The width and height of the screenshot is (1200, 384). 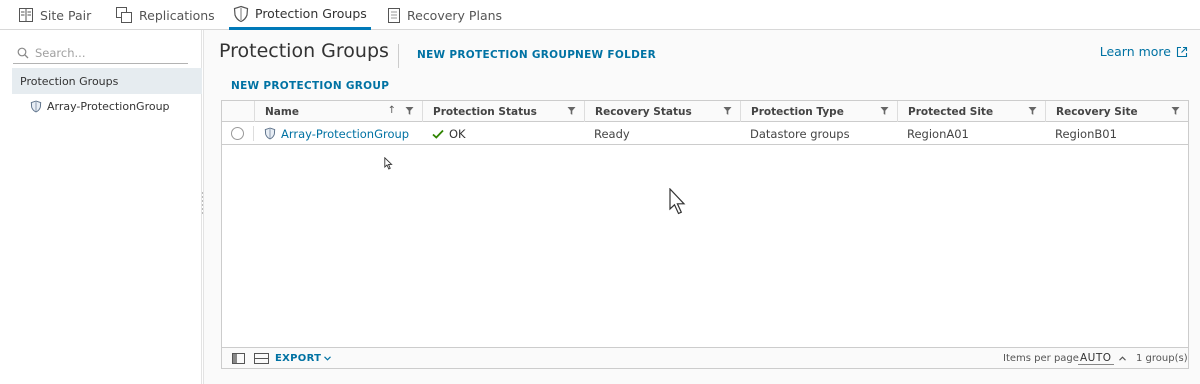 What do you see at coordinates (311, 13) in the screenshot?
I see `tab-label: Protection Groups` at bounding box center [311, 13].